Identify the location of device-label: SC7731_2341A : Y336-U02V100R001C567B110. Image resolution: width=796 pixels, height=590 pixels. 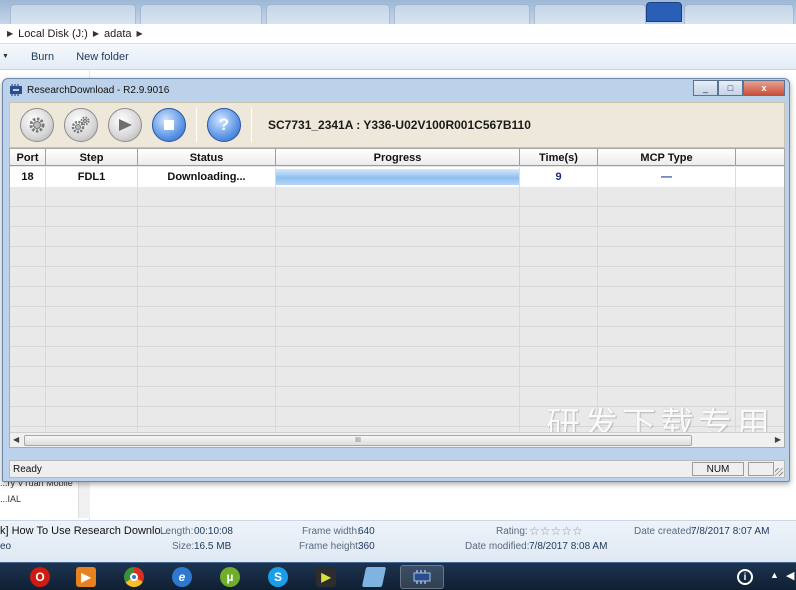
(399, 125).